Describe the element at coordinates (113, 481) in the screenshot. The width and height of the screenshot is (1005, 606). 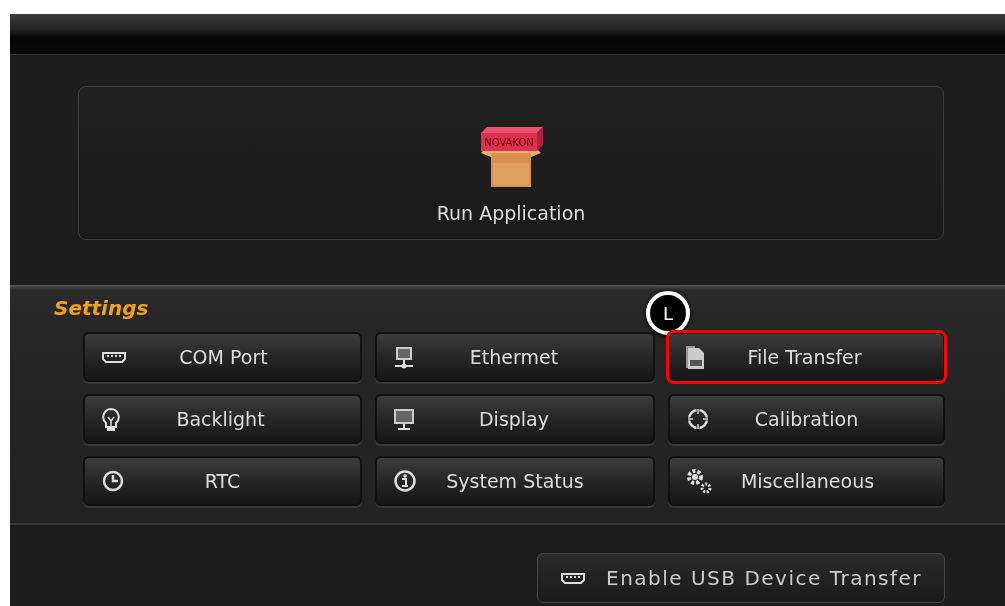
I see `clock-icon` at that location.